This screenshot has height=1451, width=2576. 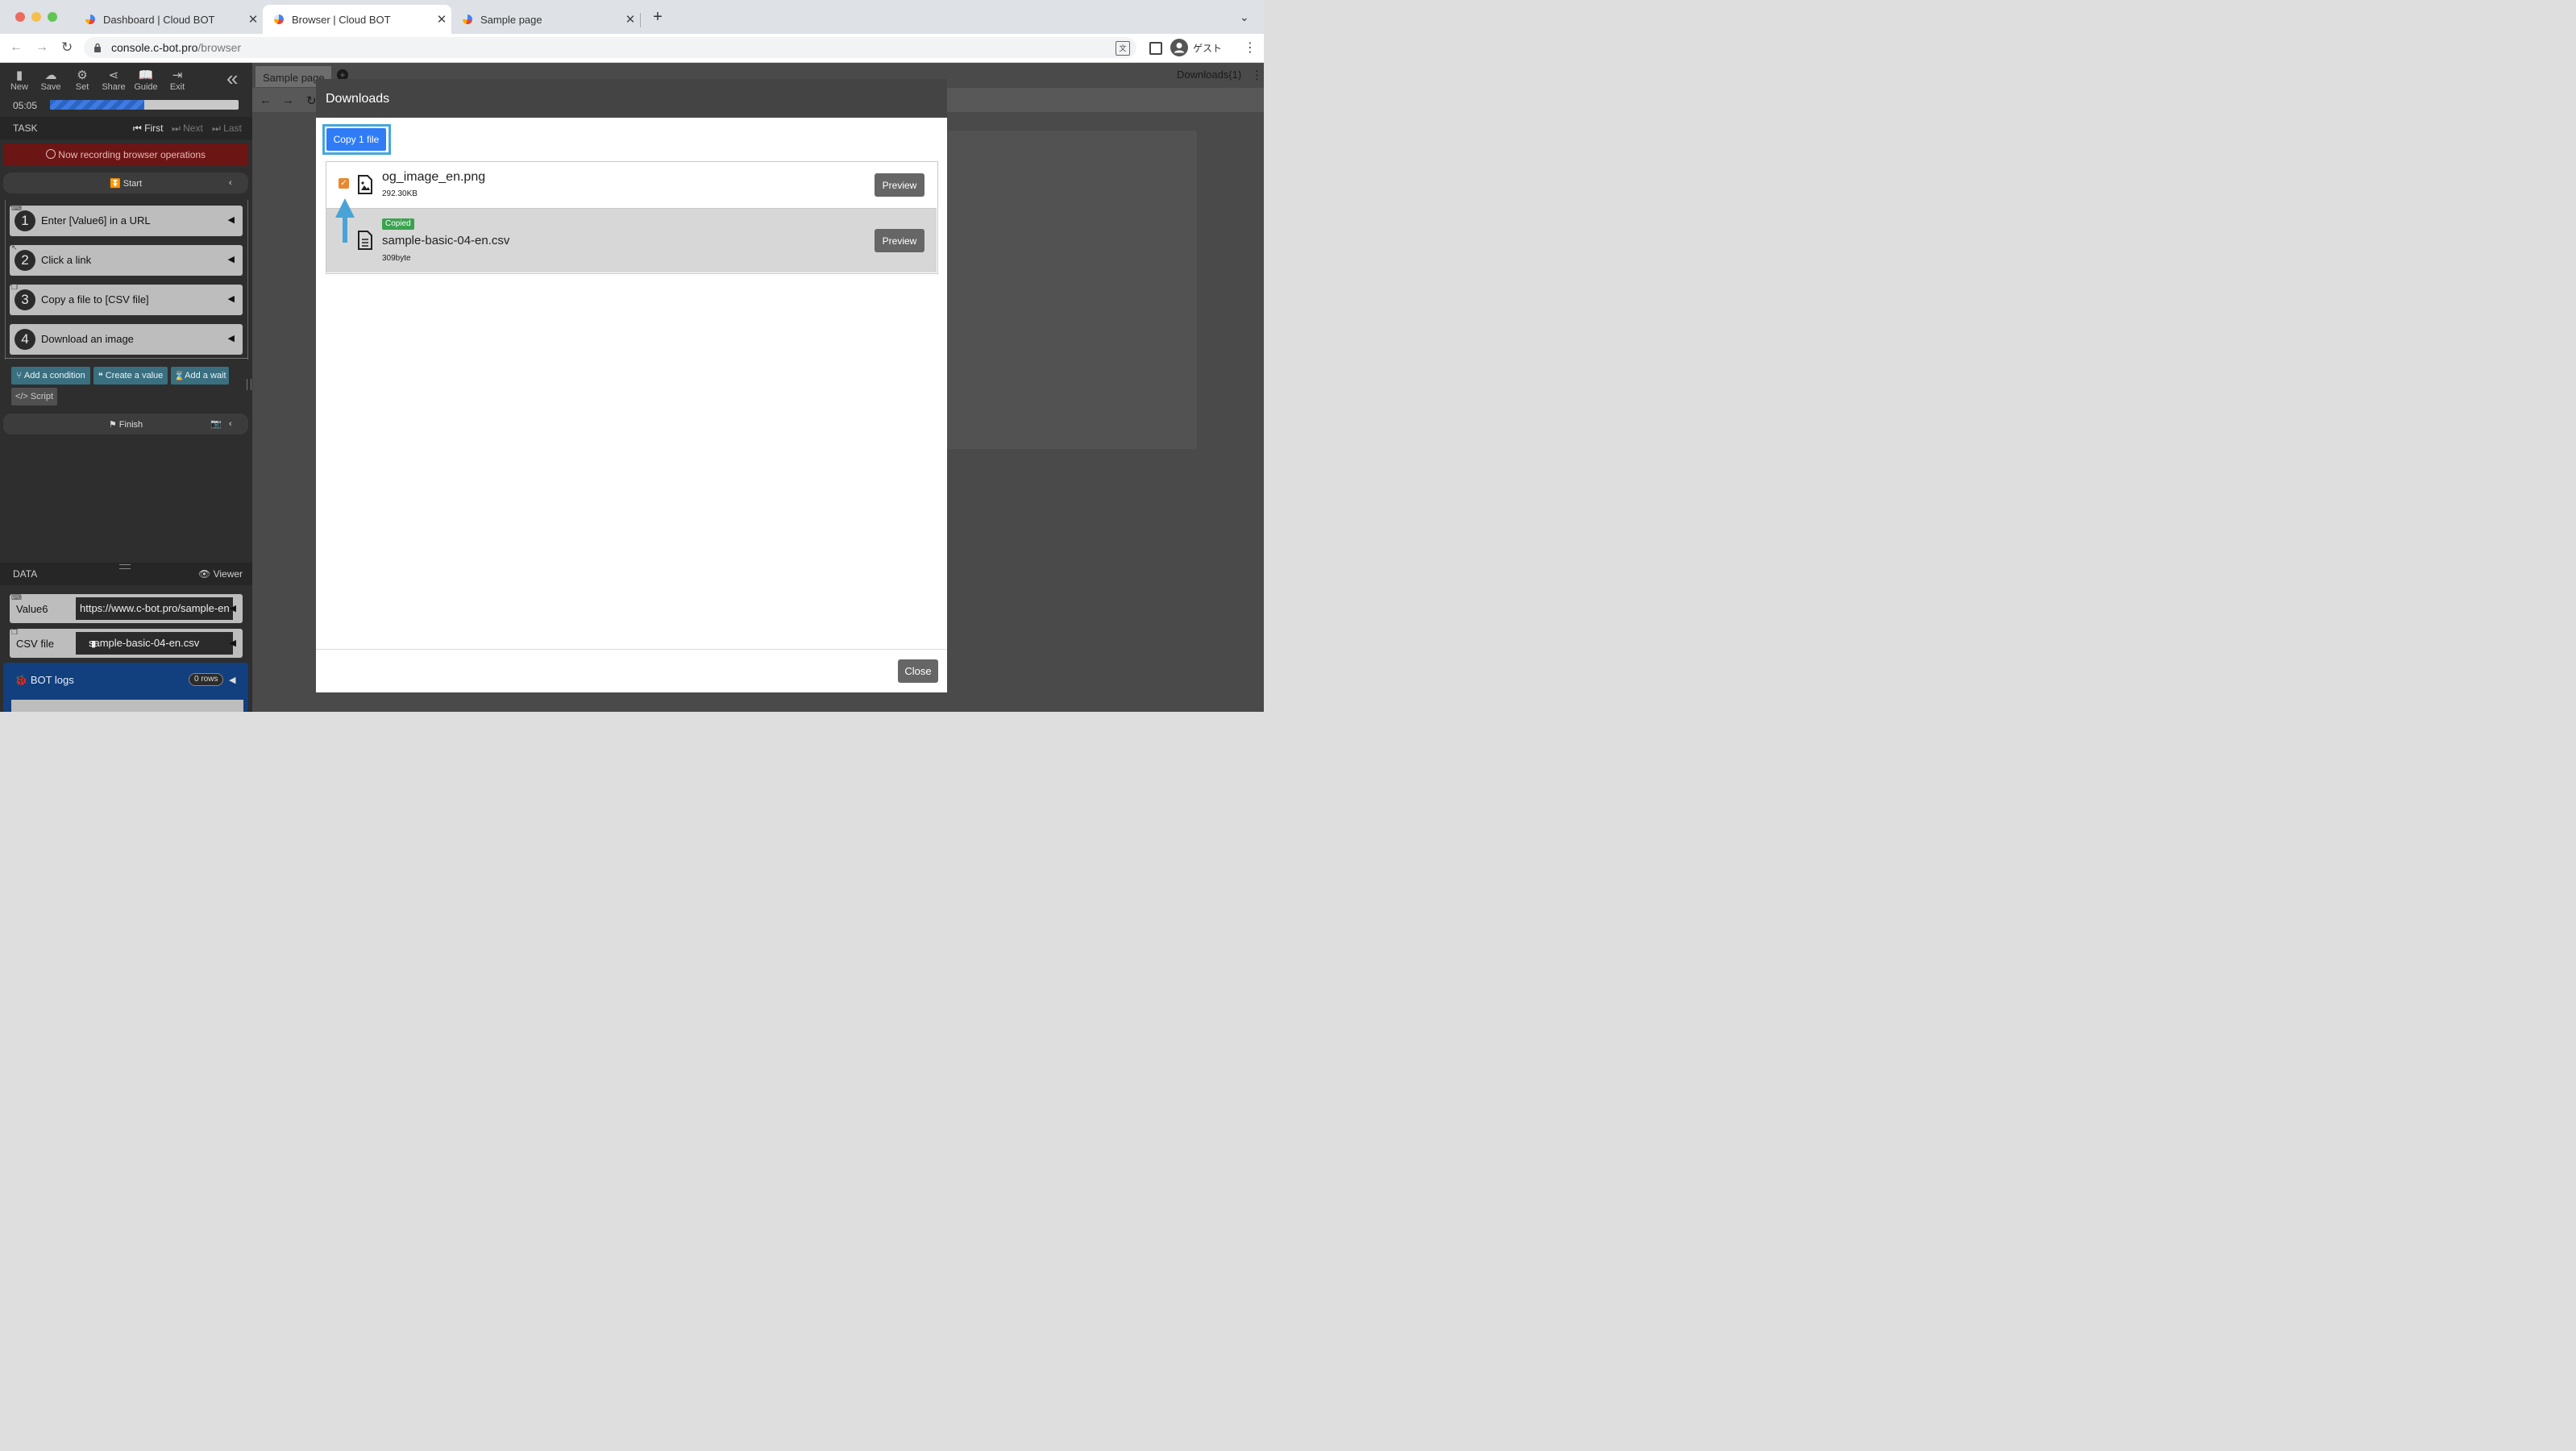 I want to click on step-3: ❐ 3 Copy a file to [CSV file] ◀, so click(x=126, y=299).